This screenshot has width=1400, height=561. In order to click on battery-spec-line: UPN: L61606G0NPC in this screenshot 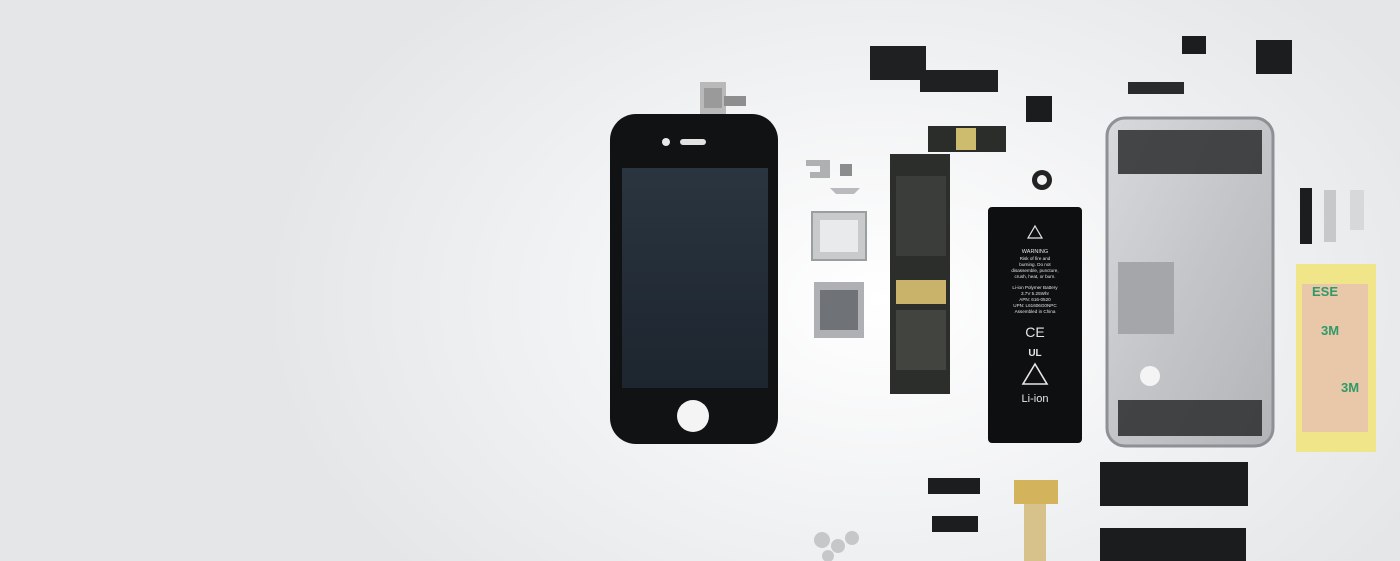, I will do `click(1035, 305)`.